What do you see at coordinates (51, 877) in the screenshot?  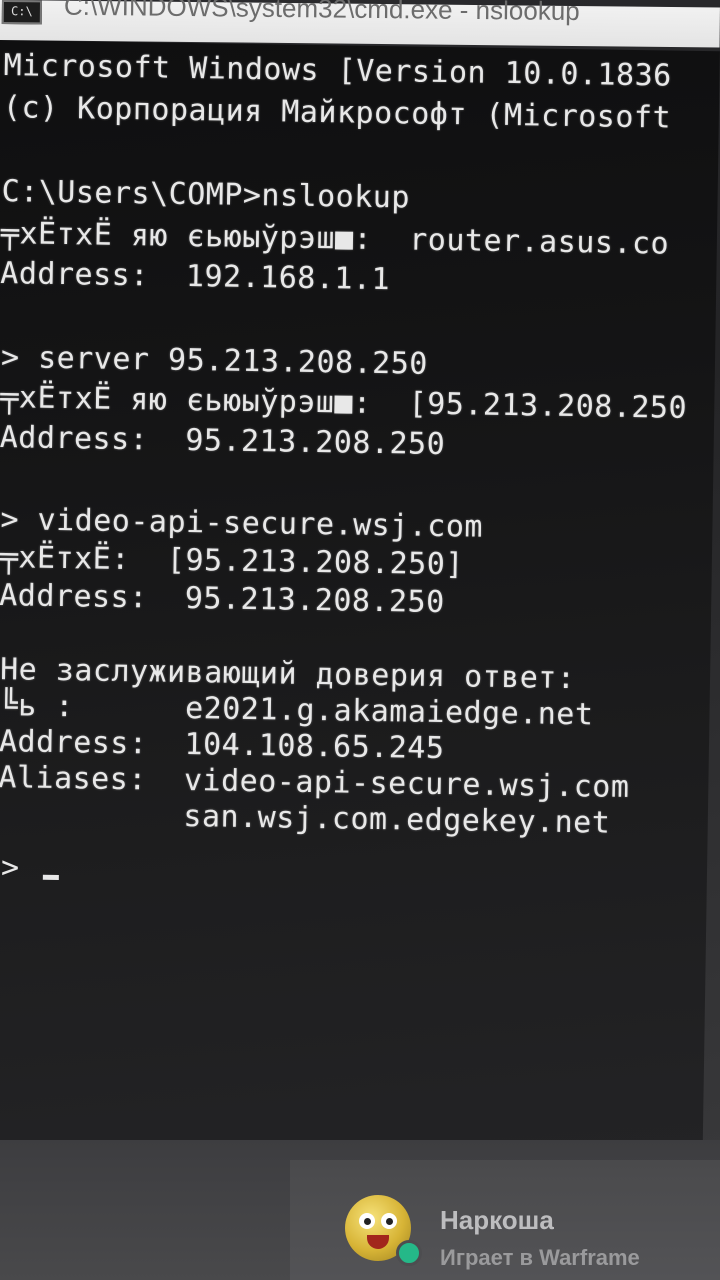 I see `text-cursor` at bounding box center [51, 877].